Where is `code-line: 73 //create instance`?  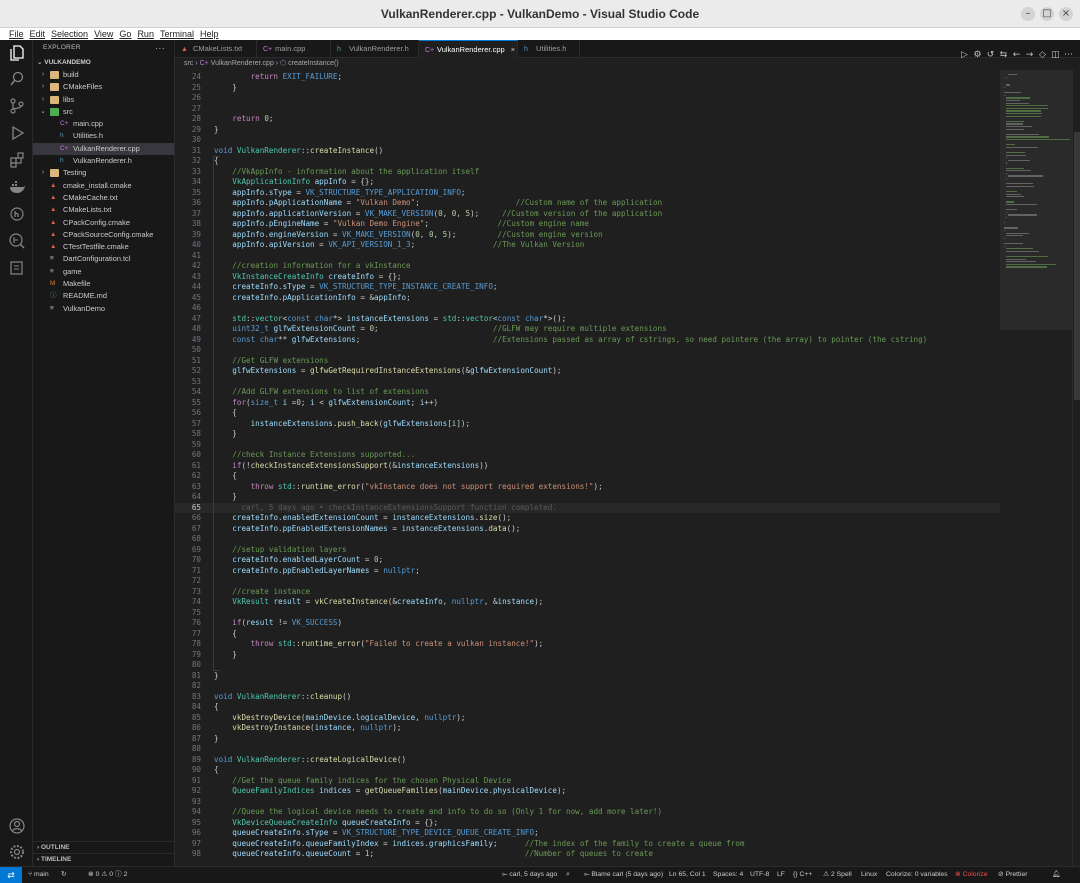 code-line: 73 //create instance is located at coordinates (587, 592).